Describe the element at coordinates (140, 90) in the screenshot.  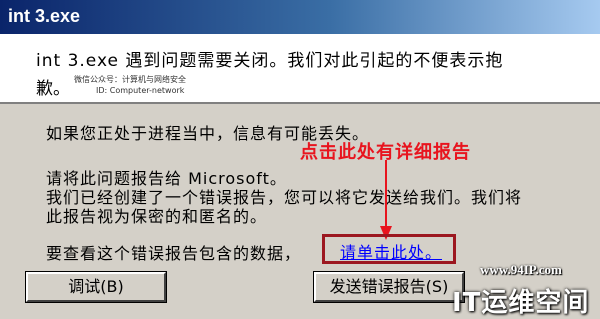
I see `watermark-id: ID: Computer-network` at that location.